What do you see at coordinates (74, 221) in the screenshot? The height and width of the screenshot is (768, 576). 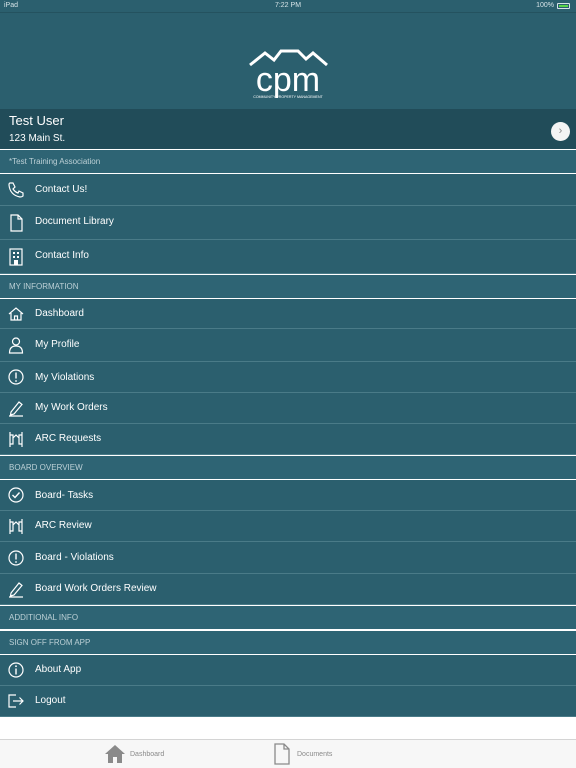 I see `menu-item-label: Document Library` at bounding box center [74, 221].